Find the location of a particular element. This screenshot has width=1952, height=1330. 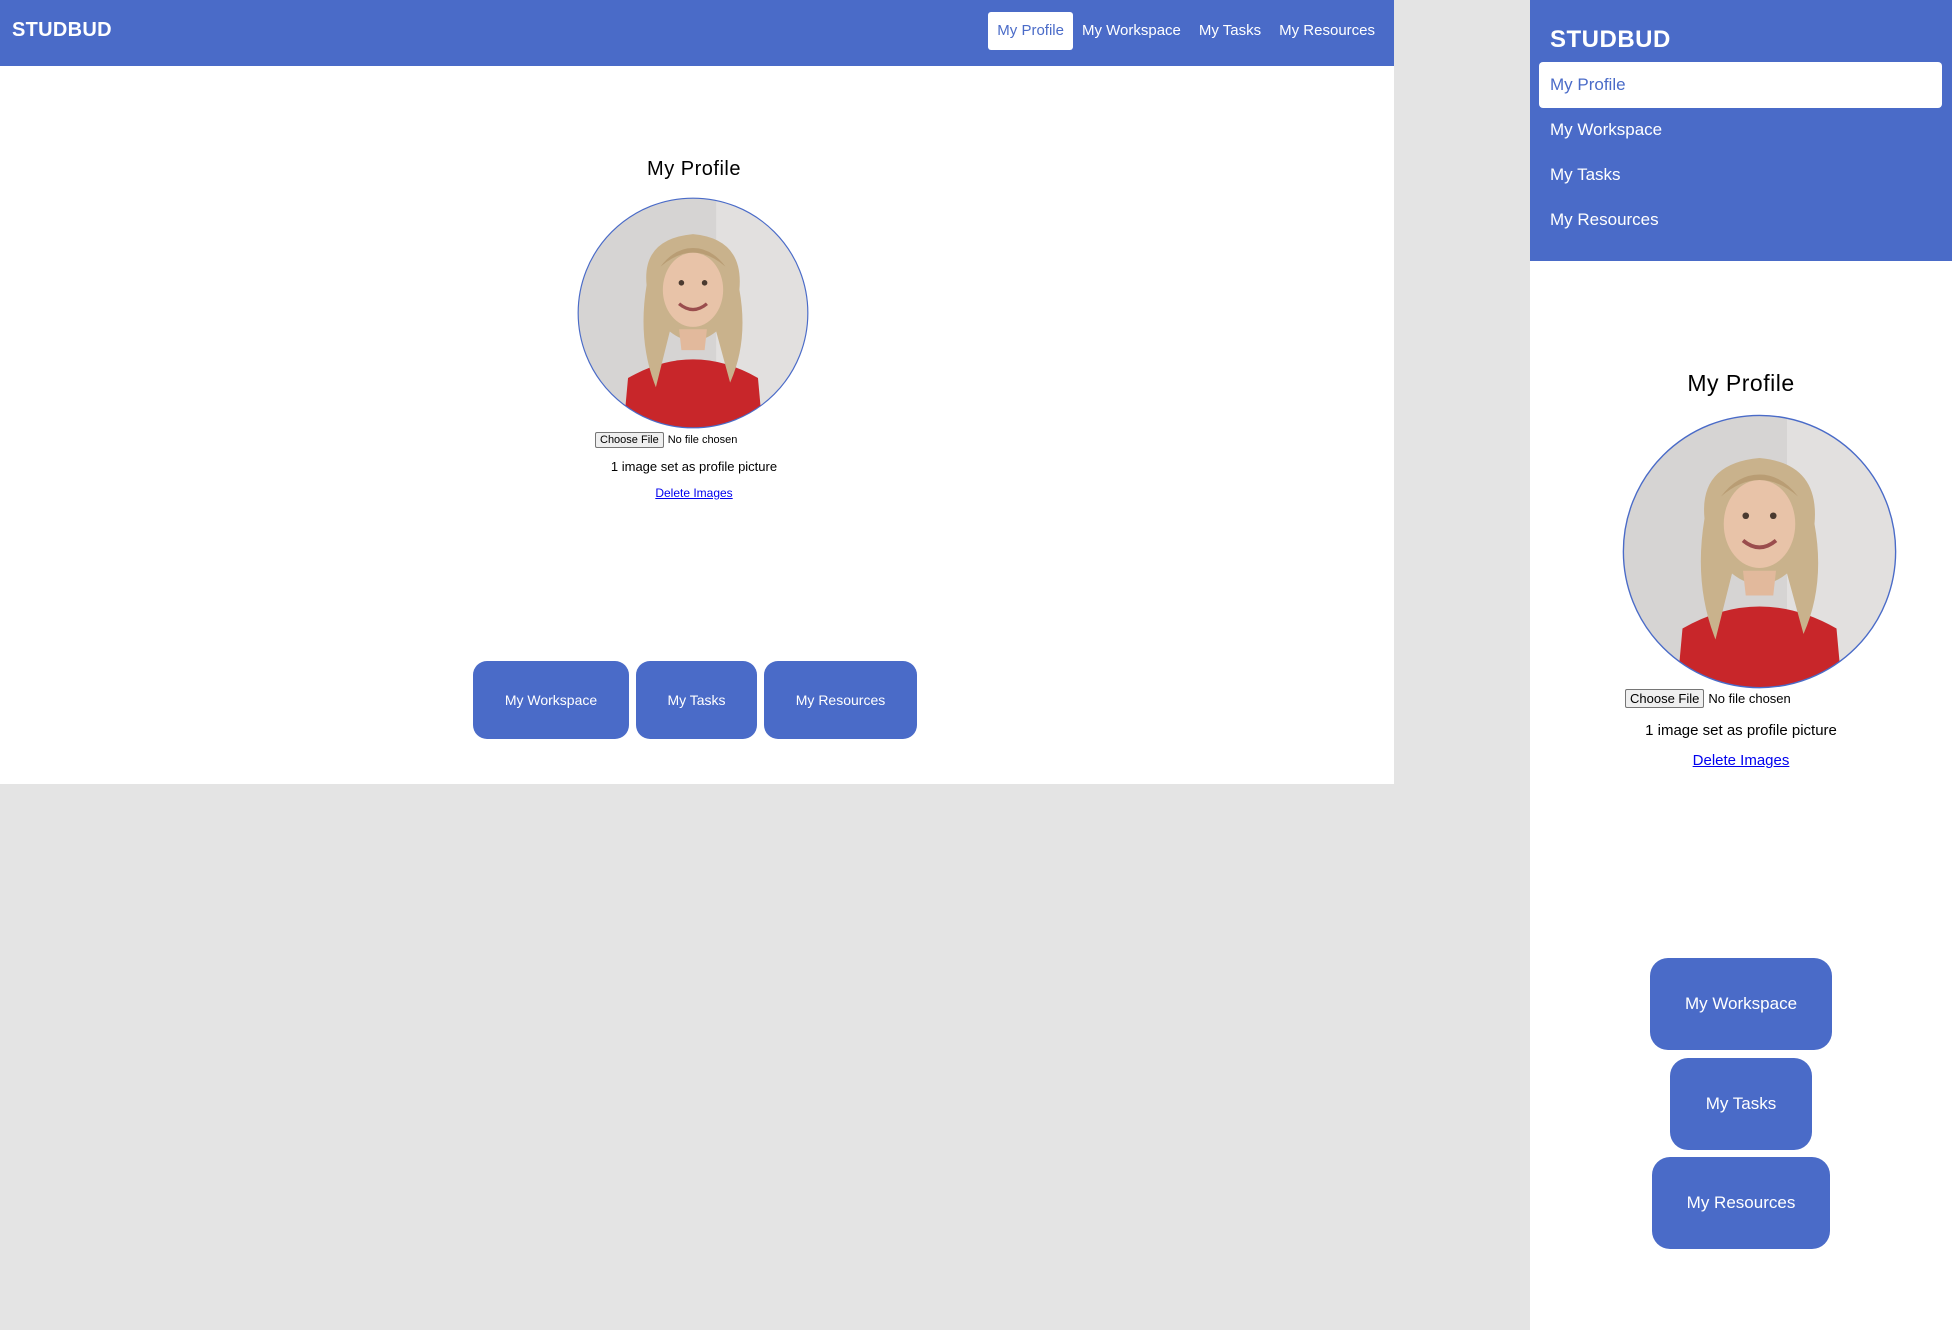

quick-links: My Workspace My Tasks My Resources is located at coordinates (695, 700).